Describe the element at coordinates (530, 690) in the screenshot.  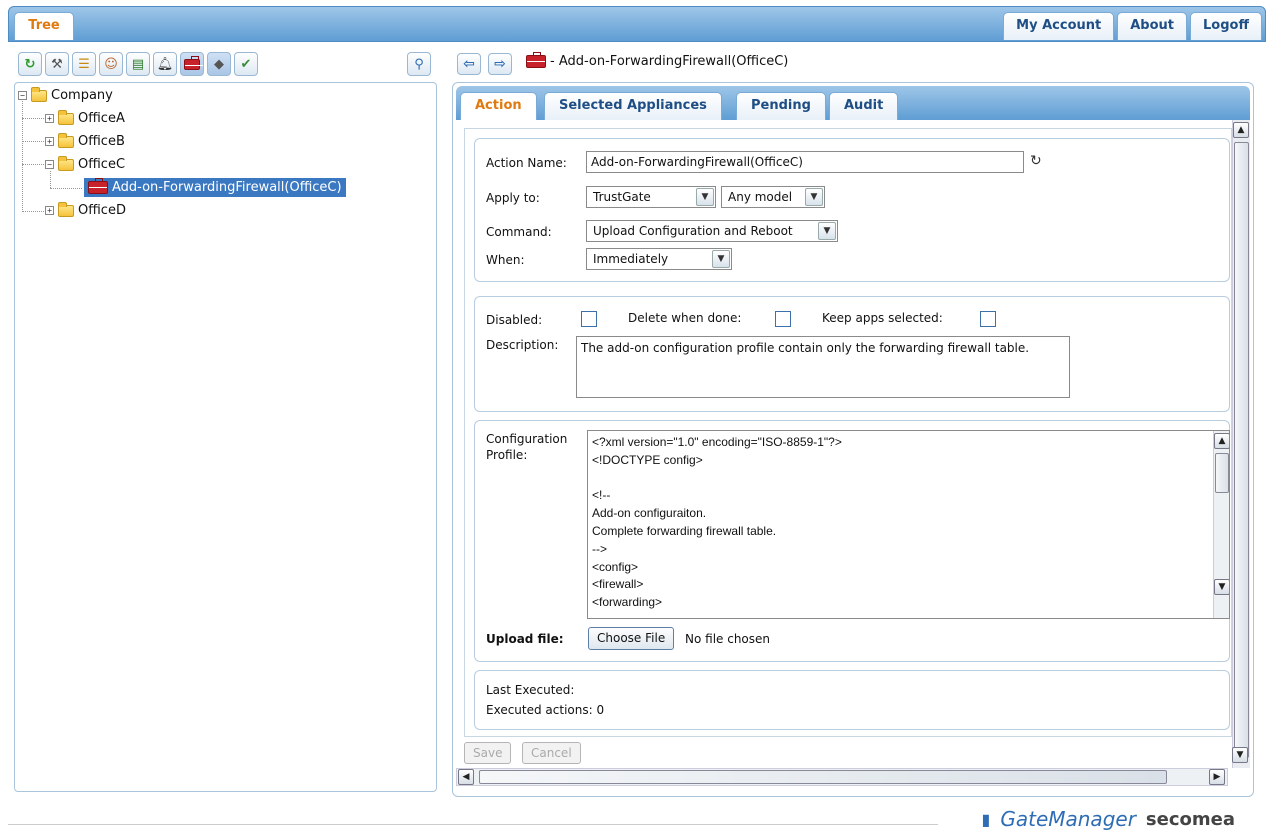
I see `last-executed-label: Last Executed:` at that location.